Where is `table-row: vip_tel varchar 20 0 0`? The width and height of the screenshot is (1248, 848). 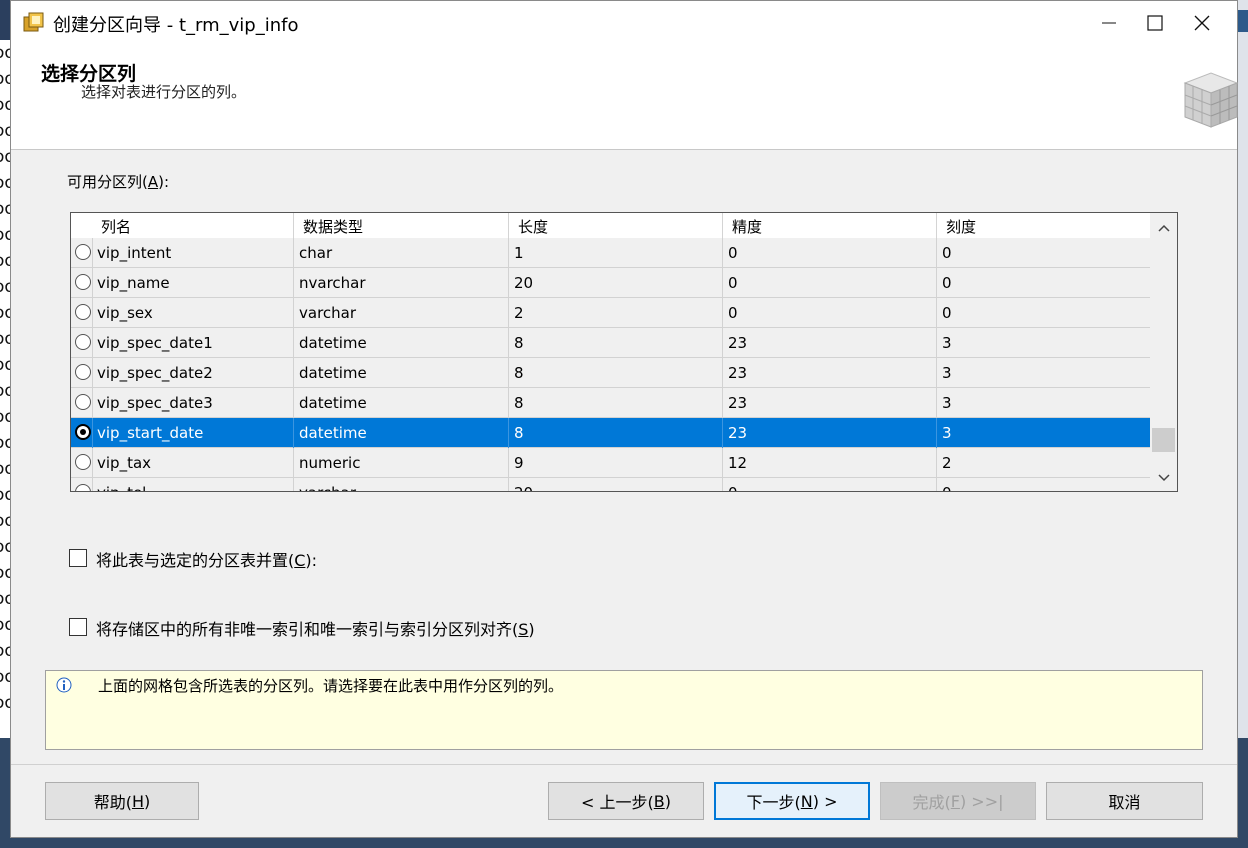 table-row: vip_tel varchar 20 0 0 is located at coordinates (610, 484).